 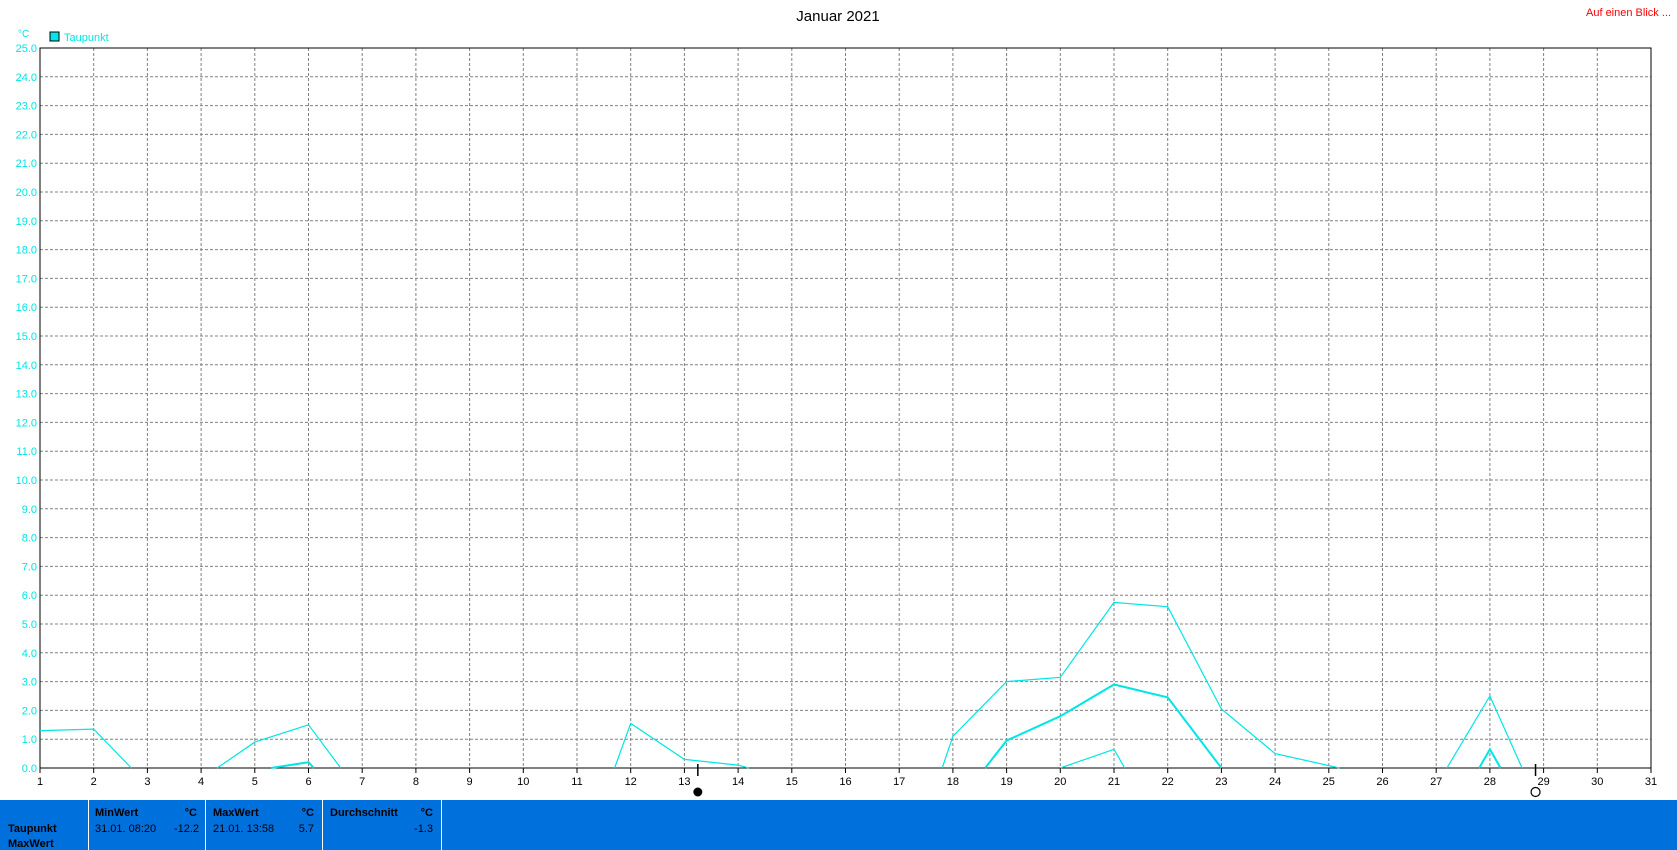 What do you see at coordinates (1535, 792) in the screenshot?
I see `full-moon-icon` at bounding box center [1535, 792].